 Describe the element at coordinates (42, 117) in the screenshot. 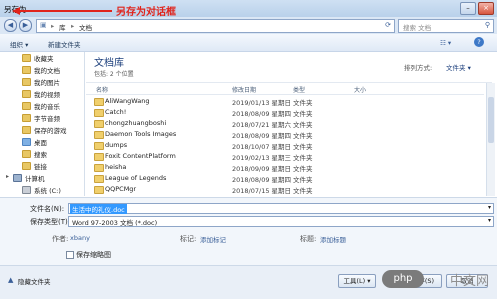

I see `nav-item-audio: 字节音频` at that location.